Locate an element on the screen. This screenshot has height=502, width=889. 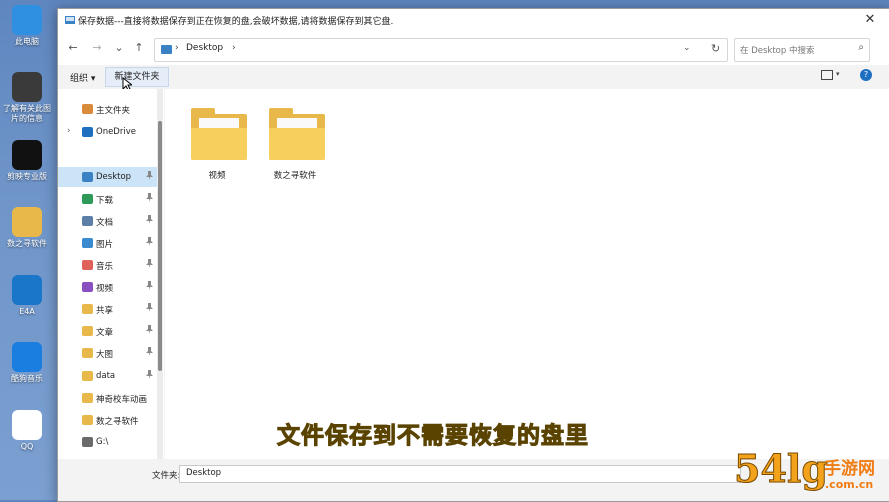
sidebar-item: 下载 is located at coordinates (108, 199).